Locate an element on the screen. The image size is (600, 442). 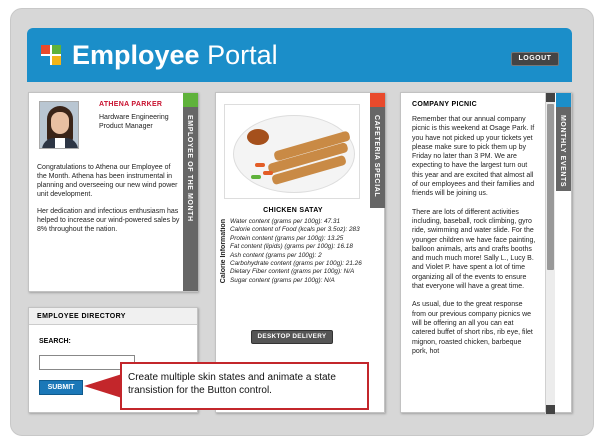
directory-title: EMPLOYEE DIRECTORY is located at coordinates (113, 316).